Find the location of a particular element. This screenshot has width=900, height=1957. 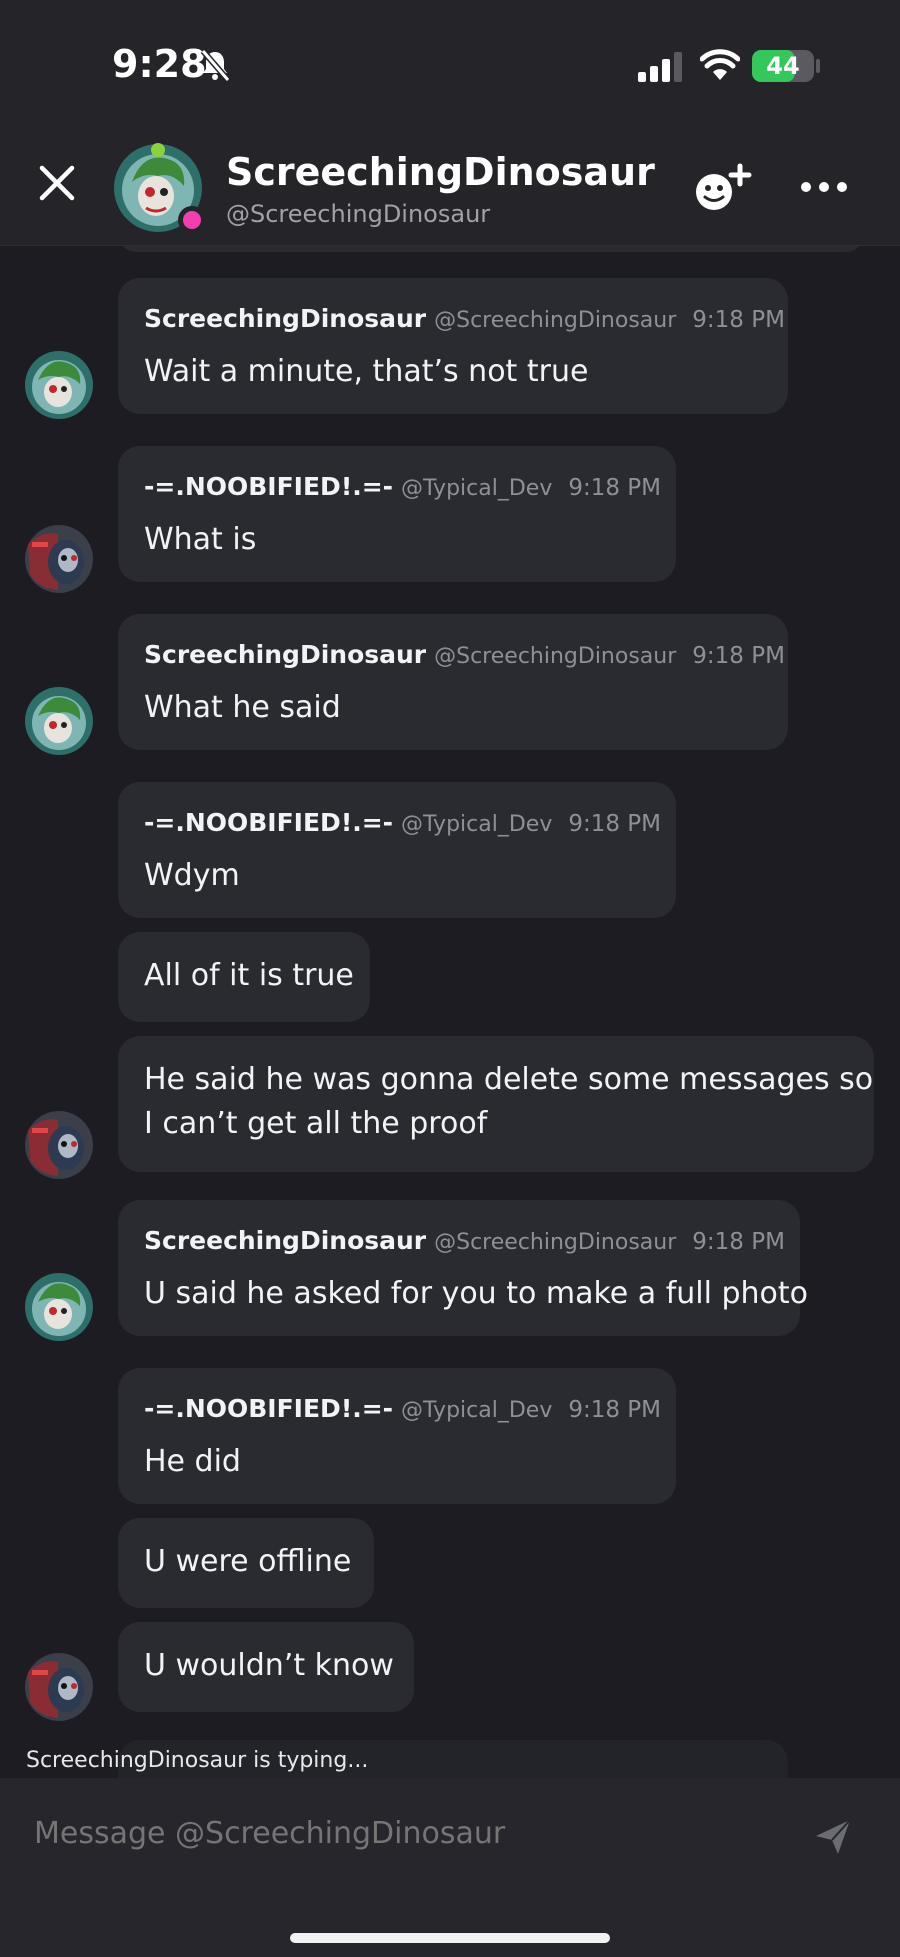

conversation-title: ScreechingDinosaur is located at coordinates (440, 172).